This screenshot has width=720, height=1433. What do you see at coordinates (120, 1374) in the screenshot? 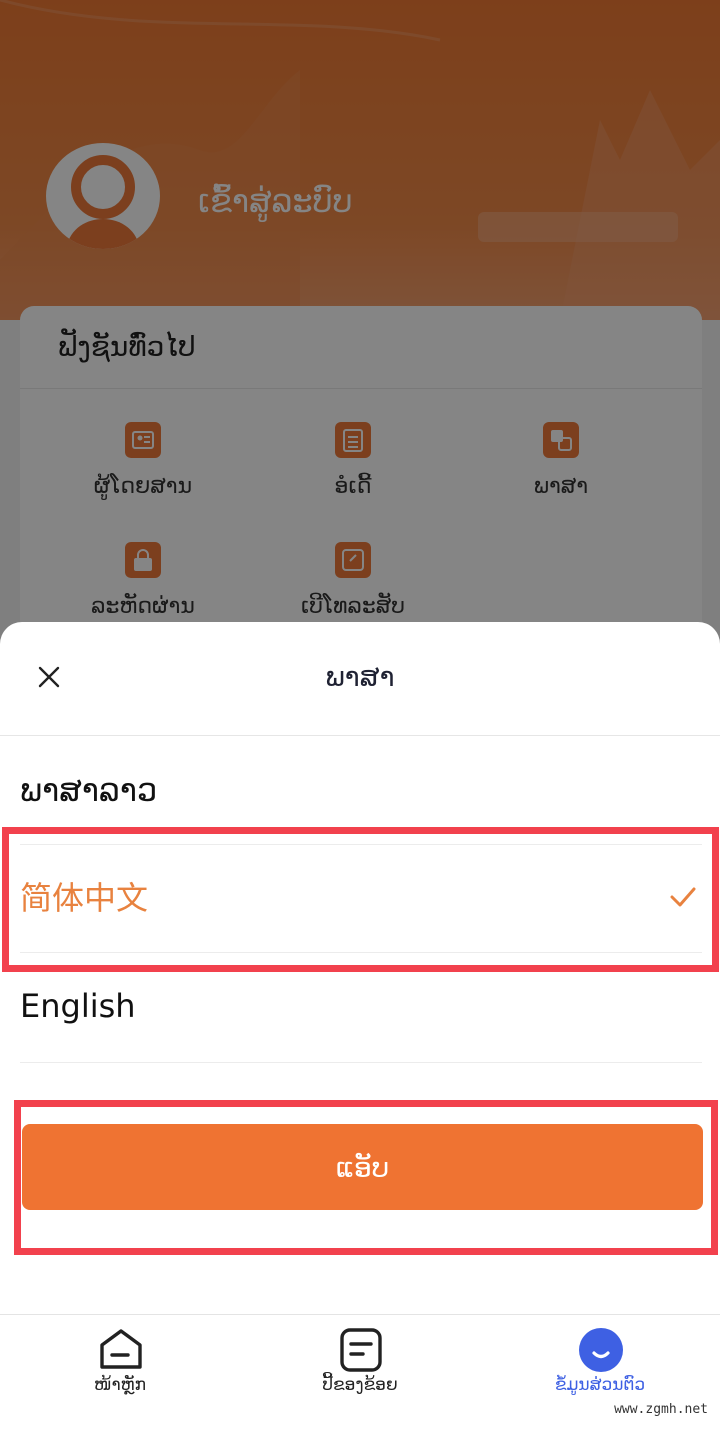
I see `nav-item-home: ໜ້າຫຼັກ` at bounding box center [120, 1374].